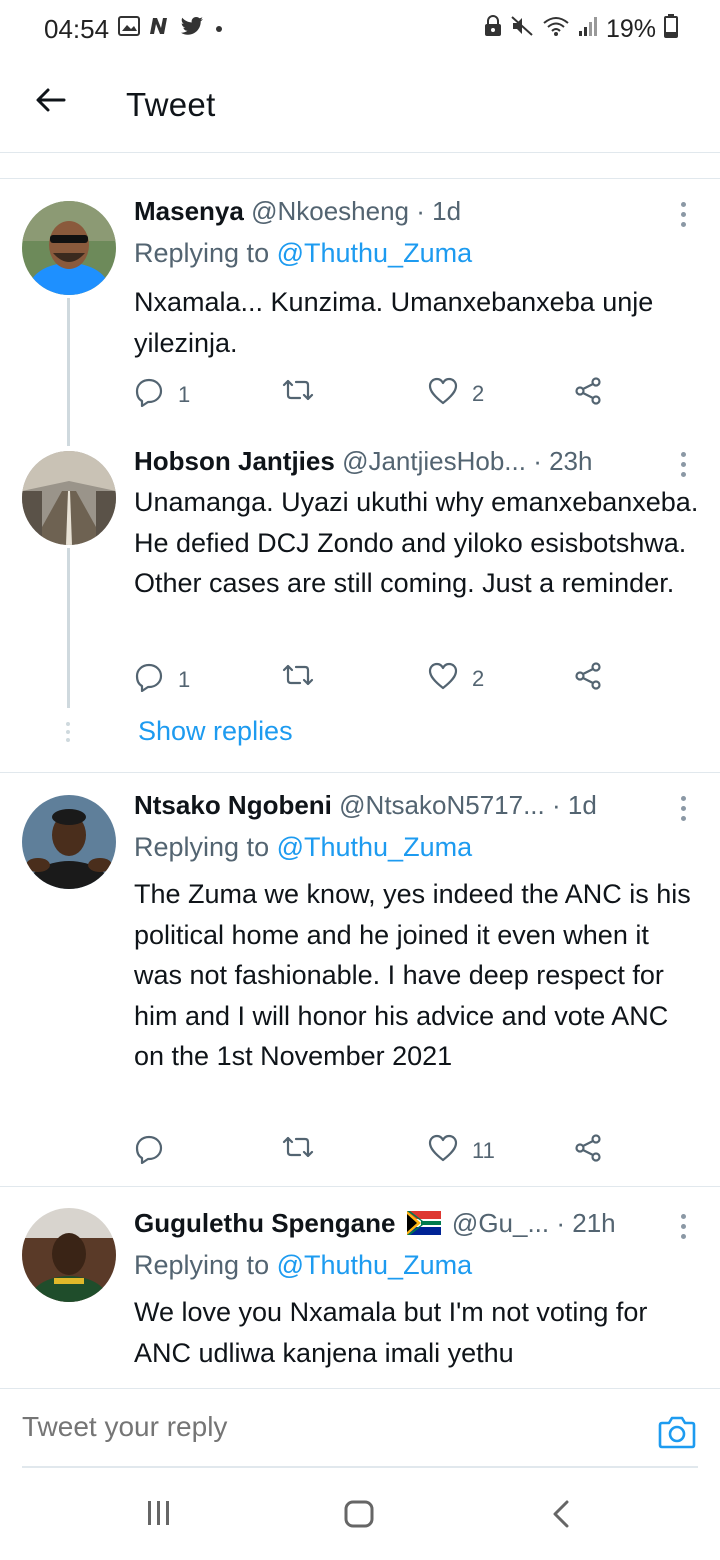 The height and width of the screenshot is (1560, 720). I want to click on reply-underline, so click(360, 1467).